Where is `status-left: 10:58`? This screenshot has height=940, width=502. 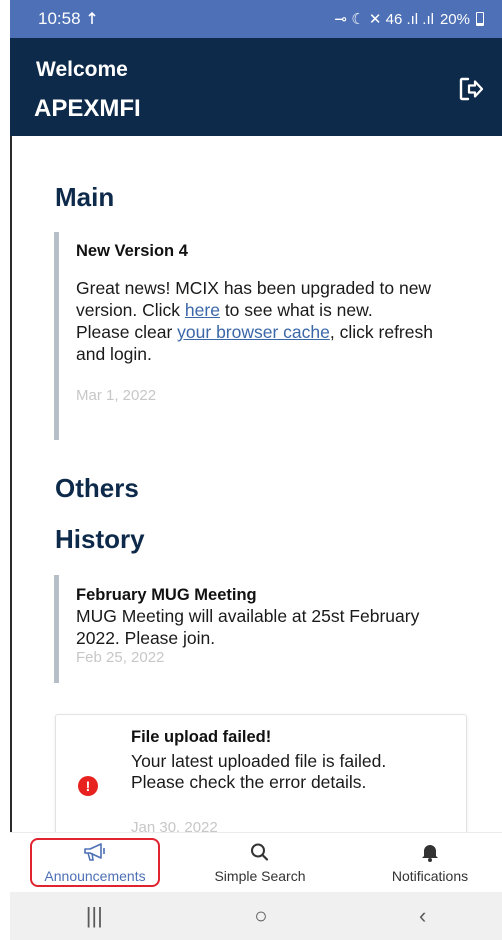 status-left: 10:58 is located at coordinates (67, 19).